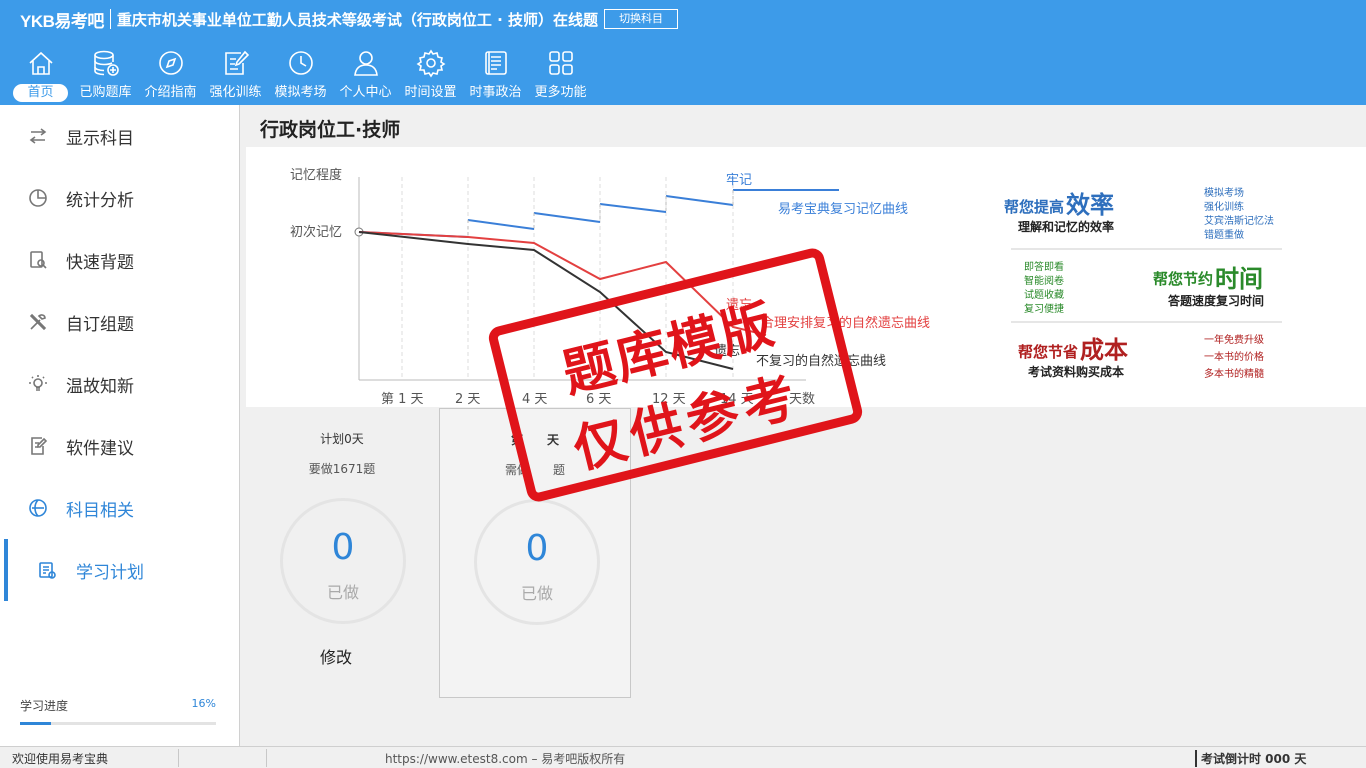  I want to click on nav-label: 已购题库, so click(105, 92).